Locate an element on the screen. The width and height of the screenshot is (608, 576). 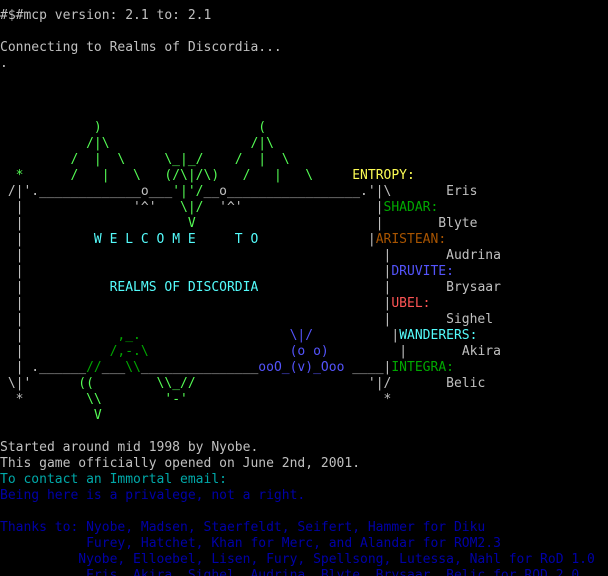
terminal-text: #$#mcp version: 2.1 to: 2.1 is located at coordinates (106, 15).